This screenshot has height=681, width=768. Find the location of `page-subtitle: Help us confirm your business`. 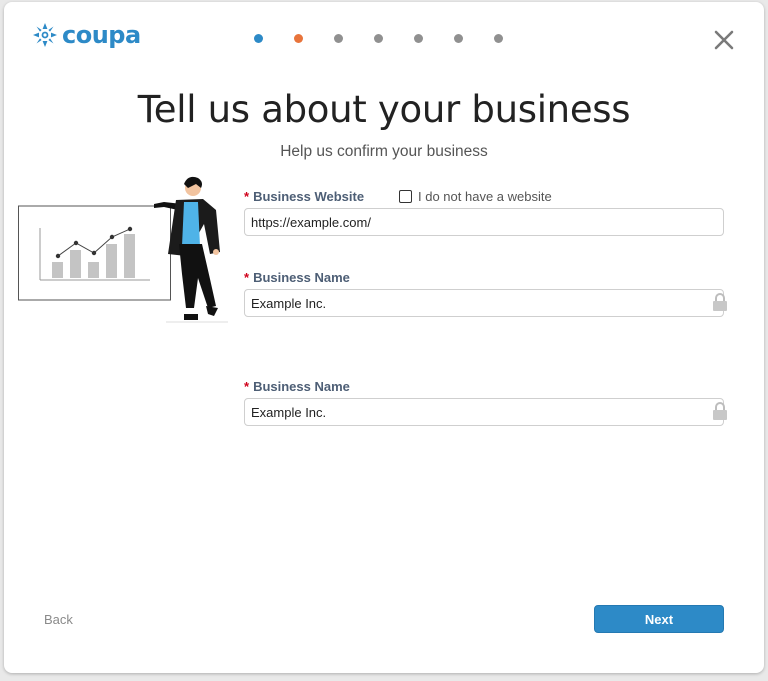

page-subtitle: Help us confirm your business is located at coordinates (384, 151).